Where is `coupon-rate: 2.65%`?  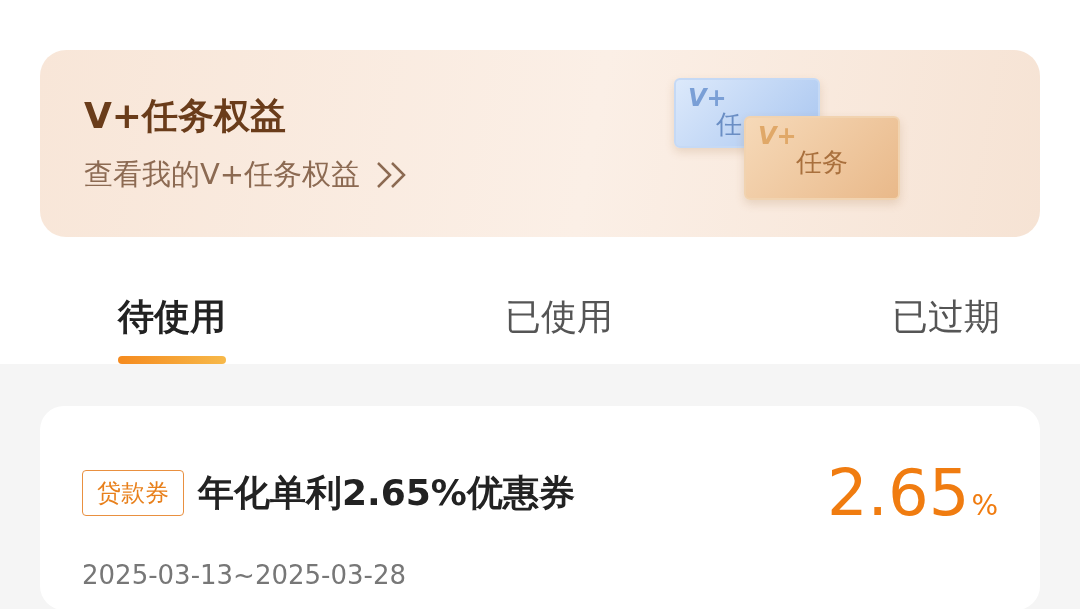
coupon-rate: 2.65% is located at coordinates (912, 493).